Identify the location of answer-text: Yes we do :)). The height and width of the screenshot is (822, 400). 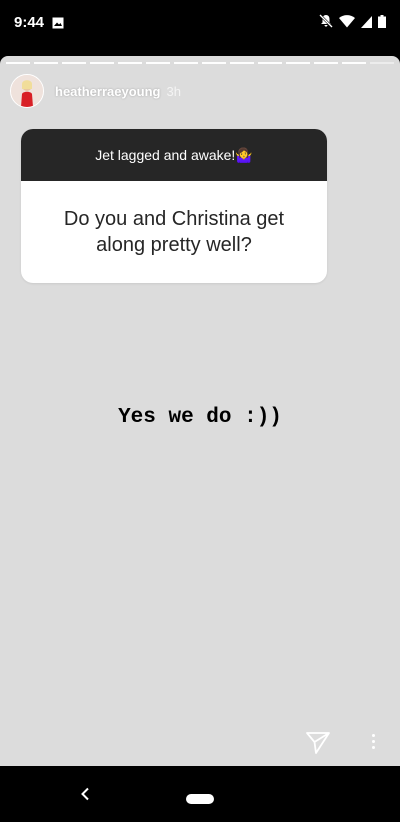
(200, 417).